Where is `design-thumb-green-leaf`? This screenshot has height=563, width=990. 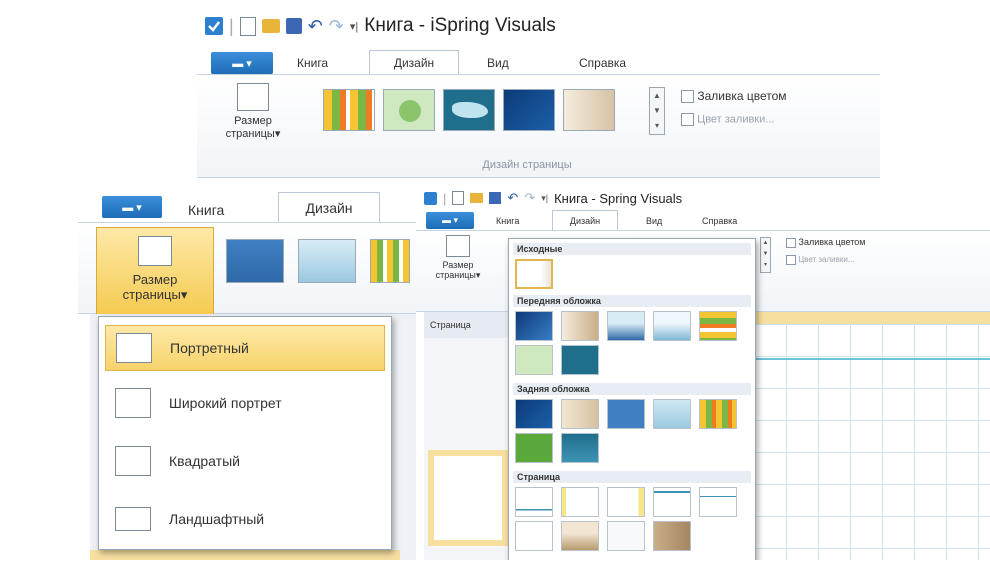 design-thumb-green-leaf is located at coordinates (409, 110).